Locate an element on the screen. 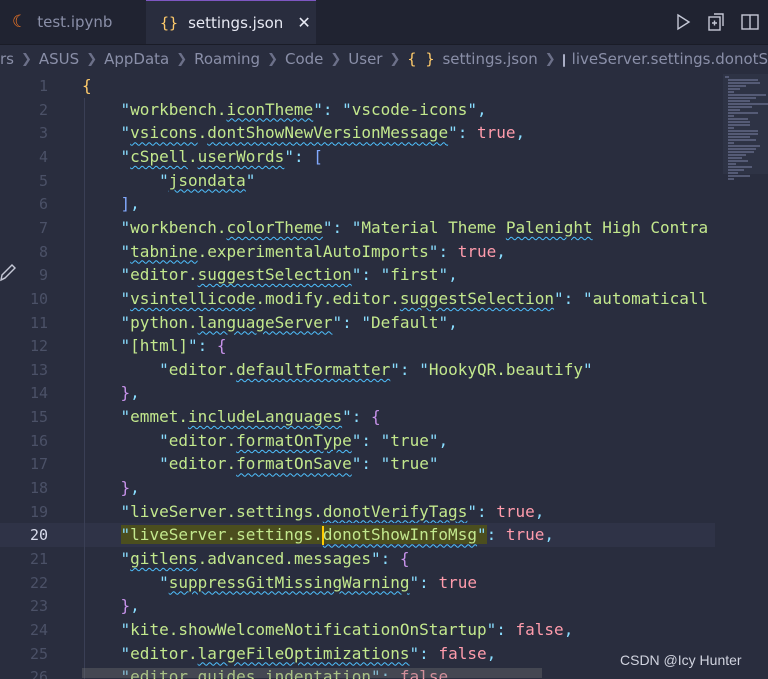 The width and height of the screenshot is (768, 679). line-number: 21 is located at coordinates (38, 559).